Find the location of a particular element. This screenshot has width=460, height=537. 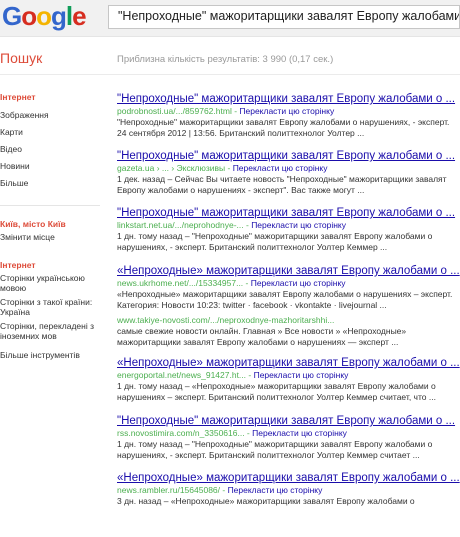

divider is located at coordinates (230, 74).